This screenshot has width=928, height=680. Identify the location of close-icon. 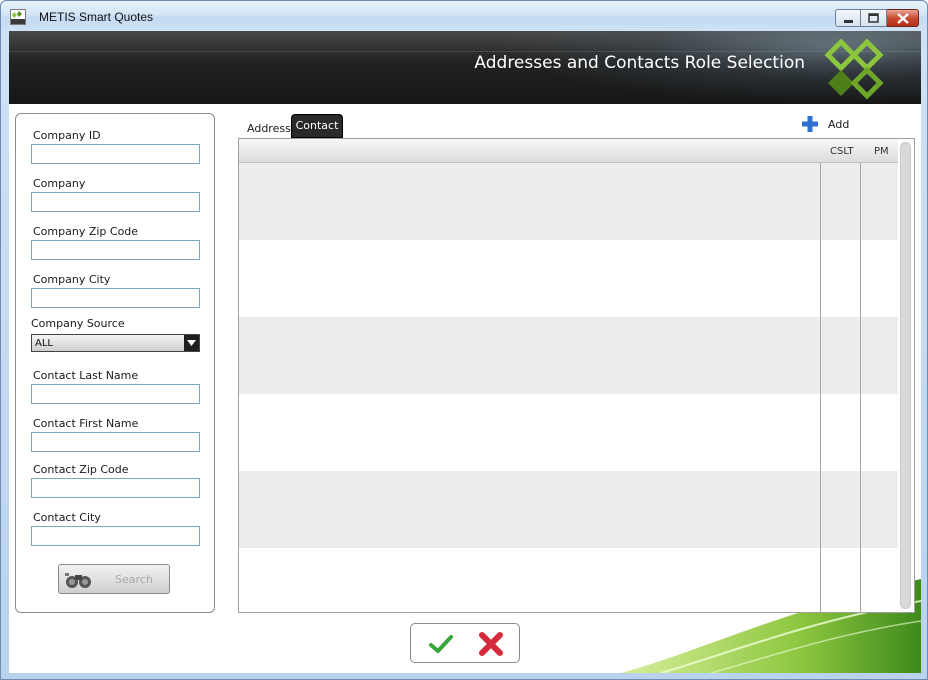
(903, 18).